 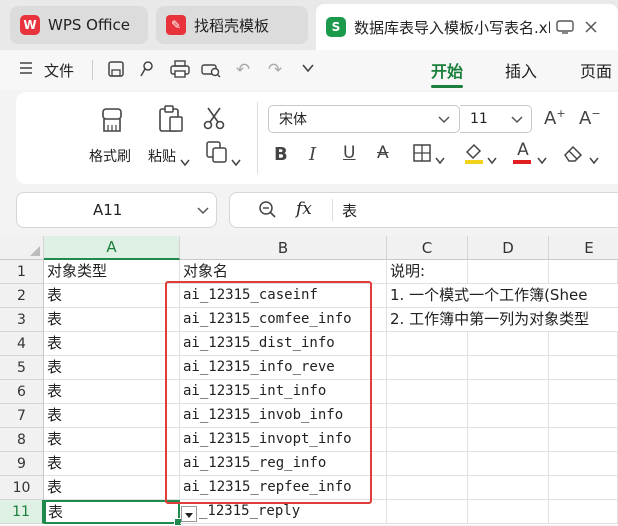 What do you see at coordinates (521, 70) in the screenshot?
I see `ribbon-tab-insert: 插入` at bounding box center [521, 70].